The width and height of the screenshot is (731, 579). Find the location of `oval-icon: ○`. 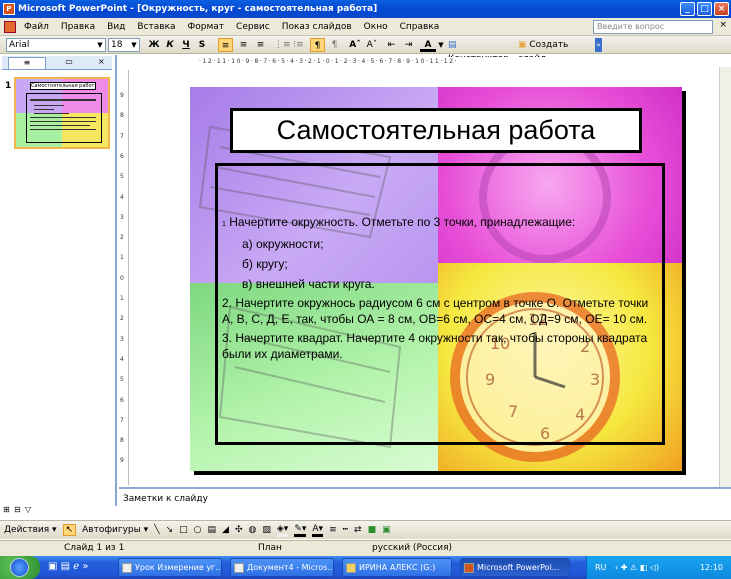

oval-icon: ○ is located at coordinates (198, 530).